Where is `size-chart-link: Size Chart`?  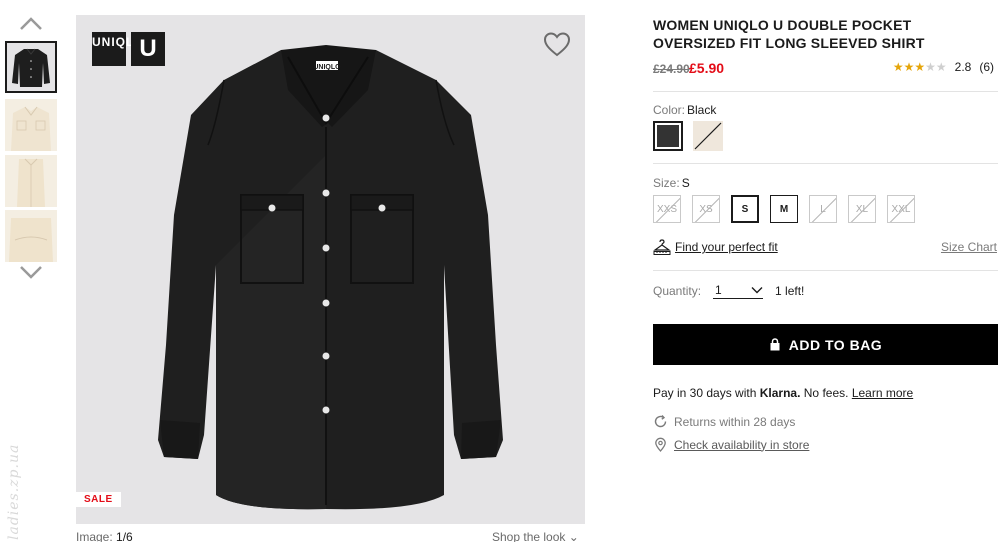
size-chart-link: Size Chart is located at coordinates (969, 247).